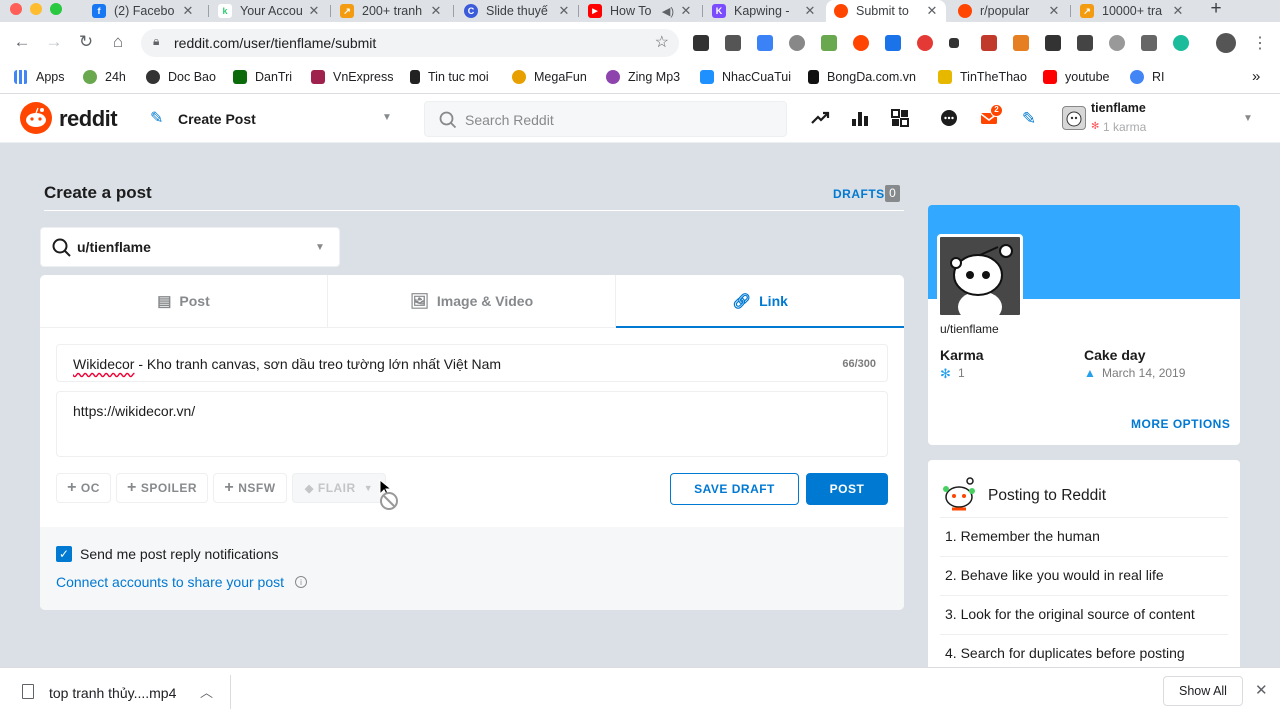 The height and width of the screenshot is (720, 1280). Describe the element at coordinates (471, 301) in the screenshot. I see `tab-image-video: 🖼︎ Image & Video` at that location.